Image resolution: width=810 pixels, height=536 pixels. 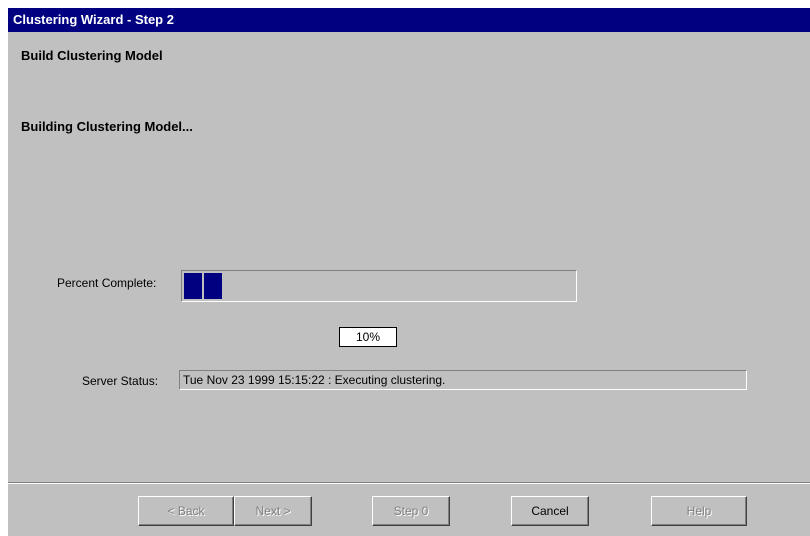 What do you see at coordinates (409, 20) in the screenshot?
I see `title-bar: Clustering Wizard - Step 2` at bounding box center [409, 20].